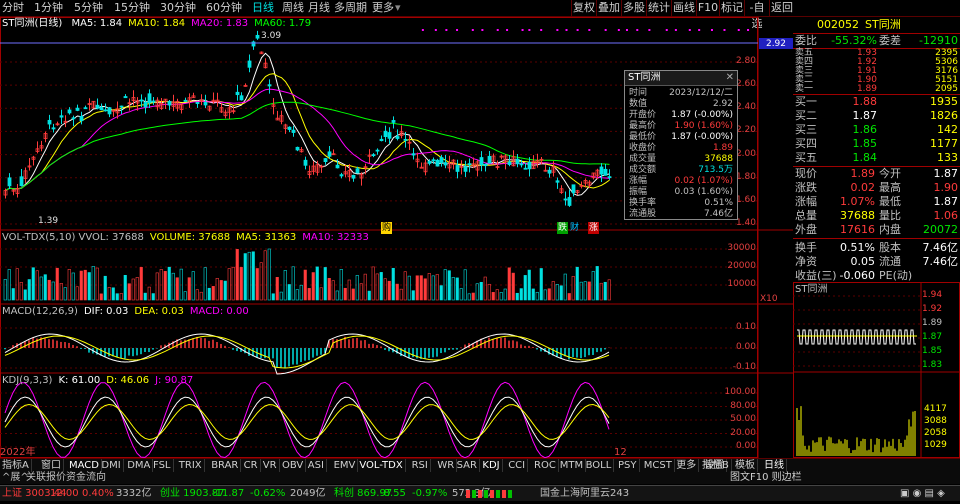 The image size is (960, 504). I want to click on finance-marker: 财, so click(574, 228).